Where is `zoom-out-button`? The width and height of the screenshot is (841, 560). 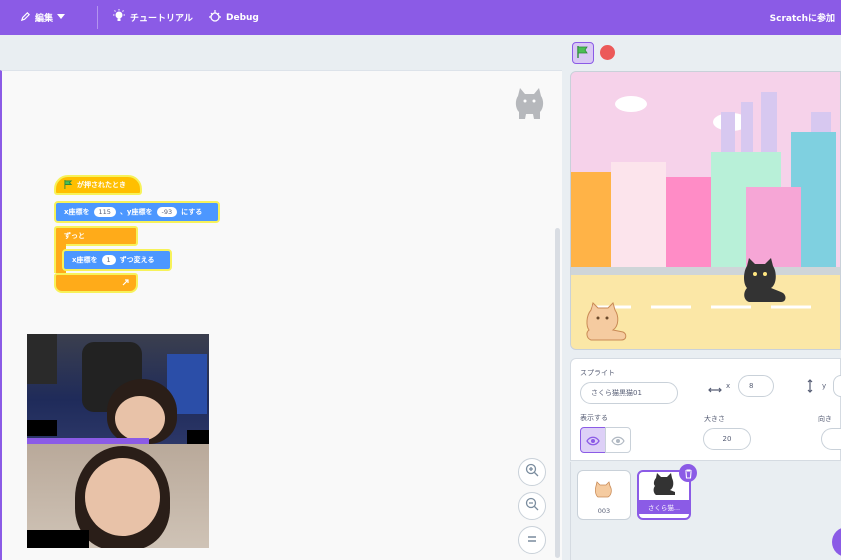 zoom-out-button is located at coordinates (532, 506).